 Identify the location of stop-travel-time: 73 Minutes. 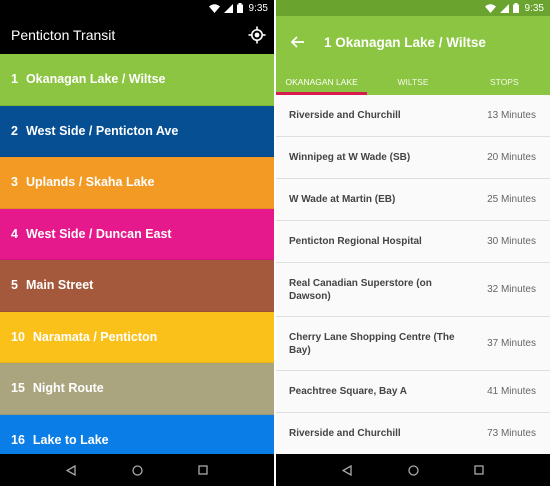
(511, 433).